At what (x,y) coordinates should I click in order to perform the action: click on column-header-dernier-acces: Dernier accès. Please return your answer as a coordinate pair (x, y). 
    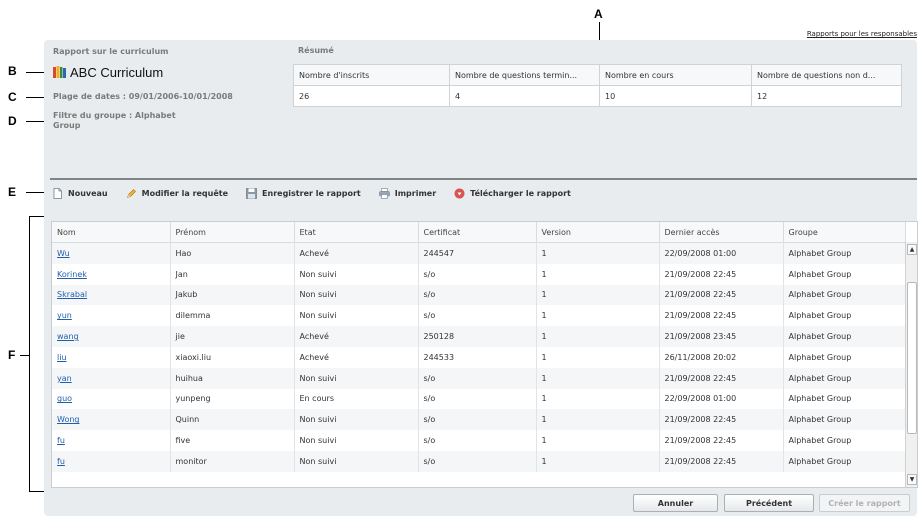
    Looking at the image, I should click on (721, 232).